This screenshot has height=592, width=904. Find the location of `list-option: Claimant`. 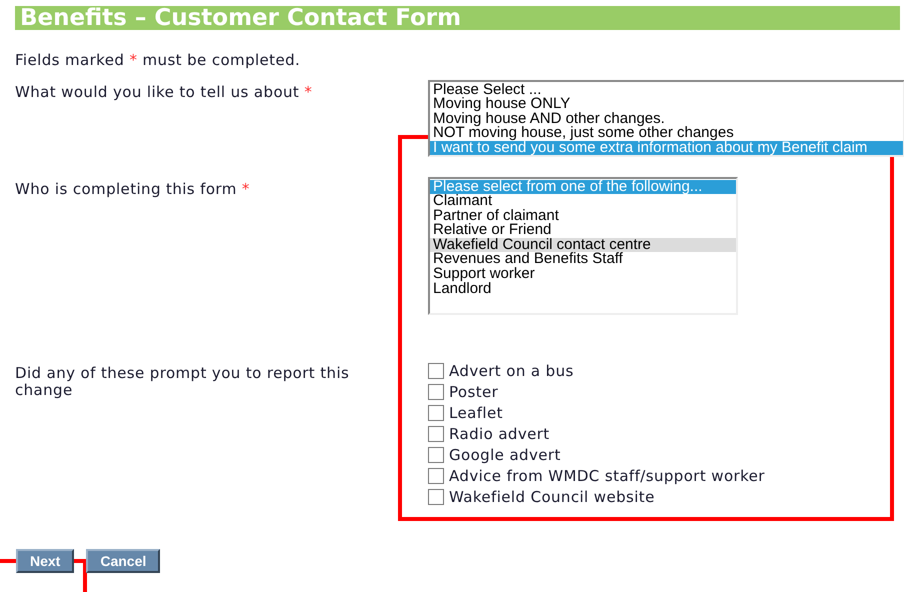

list-option: Claimant is located at coordinates (583, 201).